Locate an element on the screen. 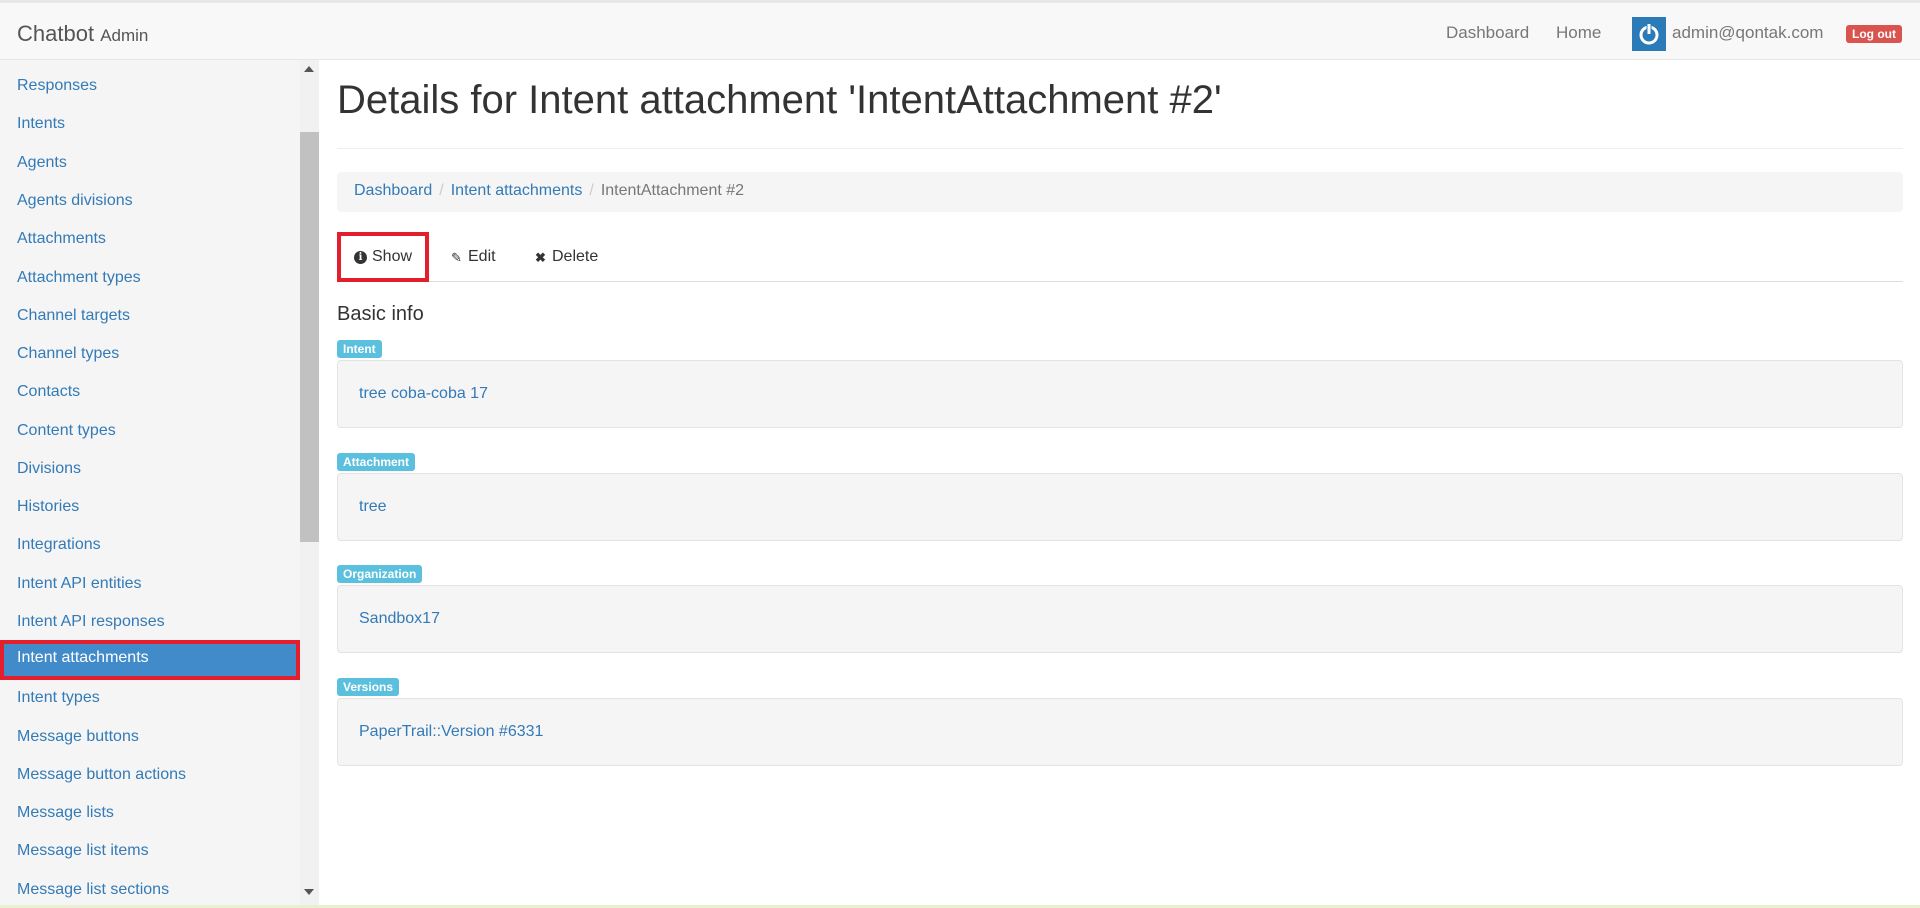  sidebar-item-contacts: Contacts is located at coordinates (150, 392).